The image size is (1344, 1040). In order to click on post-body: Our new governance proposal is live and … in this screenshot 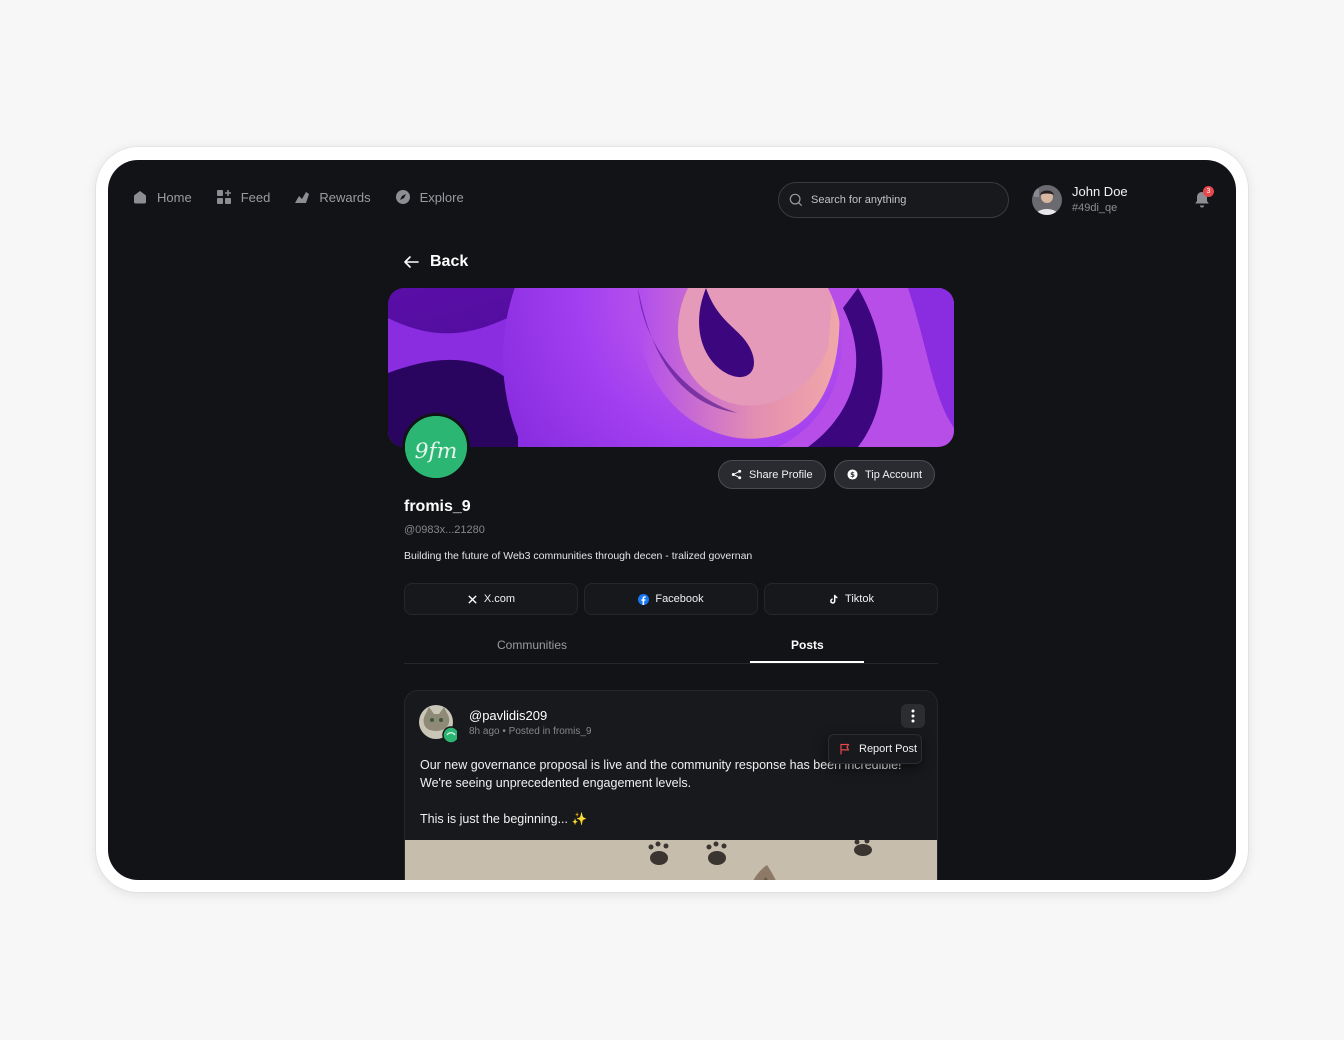, I will do `click(661, 792)`.